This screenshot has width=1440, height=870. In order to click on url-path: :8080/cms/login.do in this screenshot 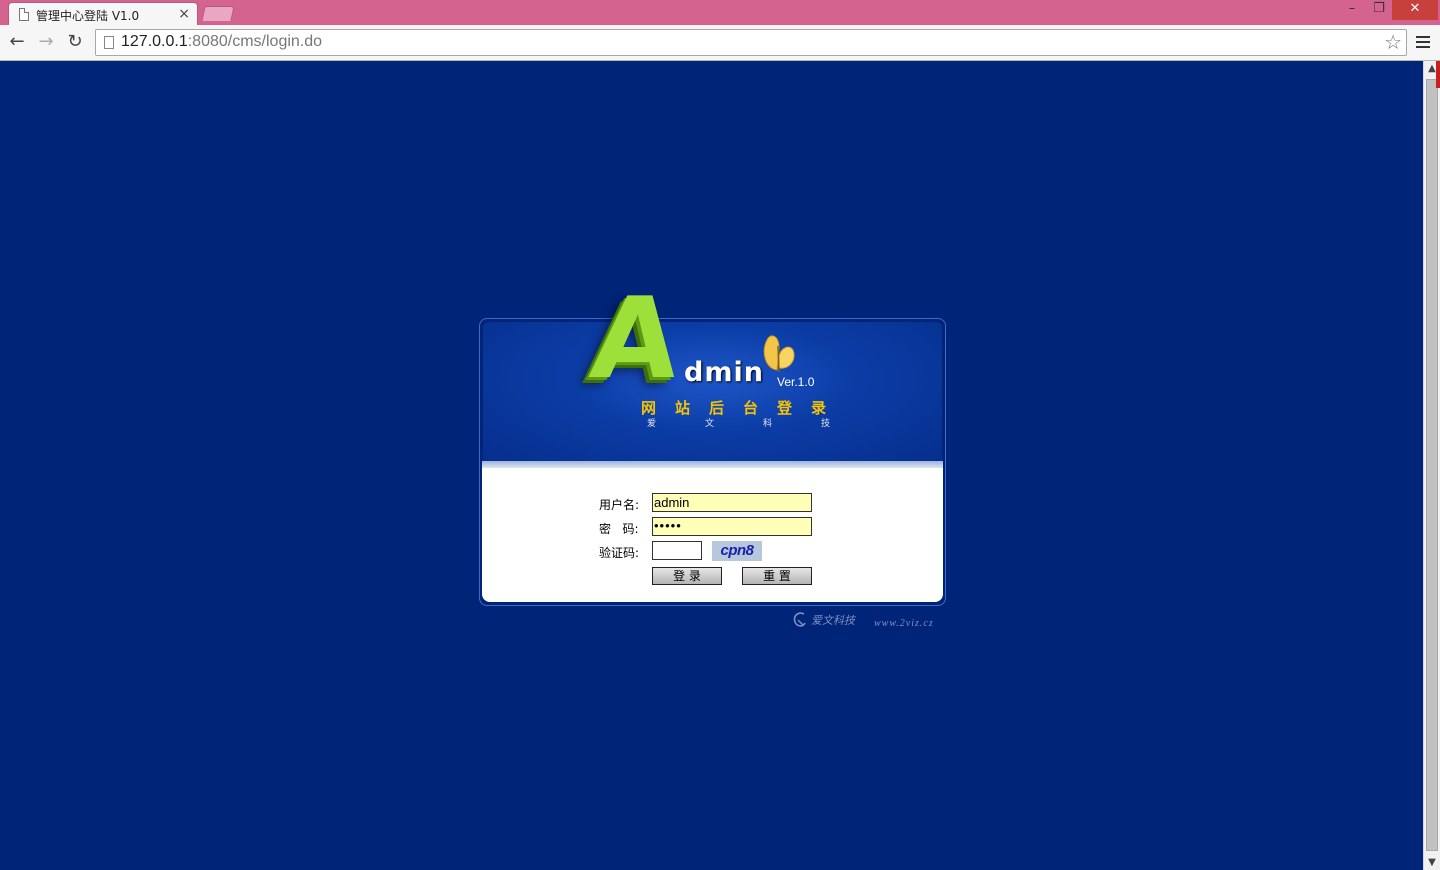, I will do `click(255, 41)`.